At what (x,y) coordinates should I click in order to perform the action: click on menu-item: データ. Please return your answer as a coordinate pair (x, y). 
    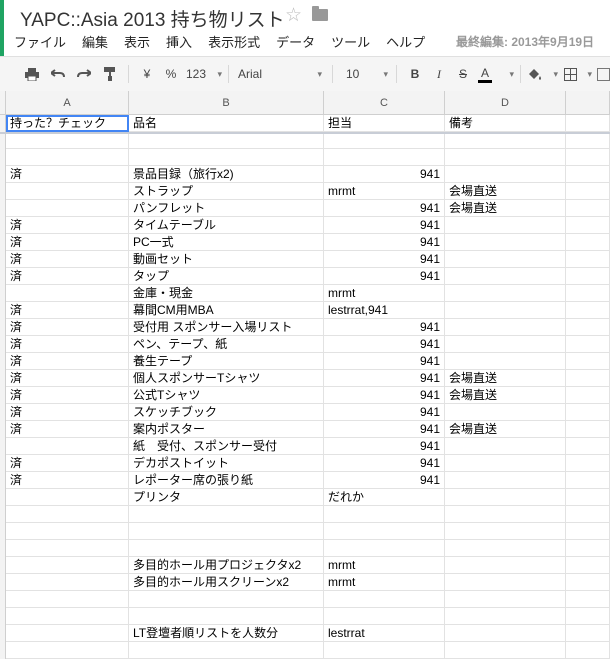
    Looking at the image, I should click on (295, 42).